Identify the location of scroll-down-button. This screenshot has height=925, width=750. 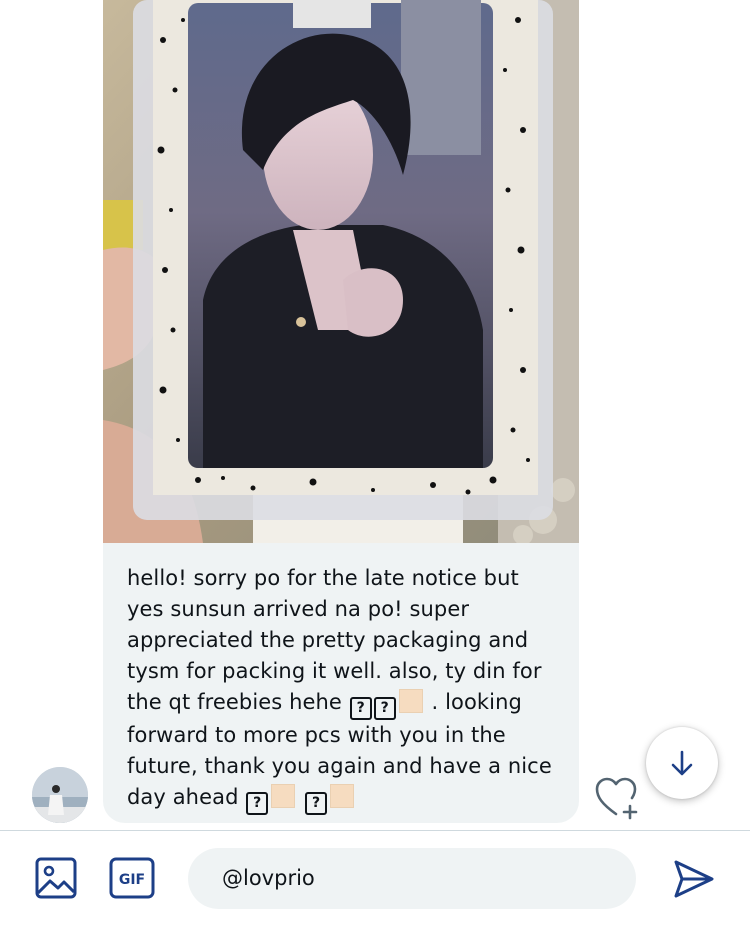
(682, 763).